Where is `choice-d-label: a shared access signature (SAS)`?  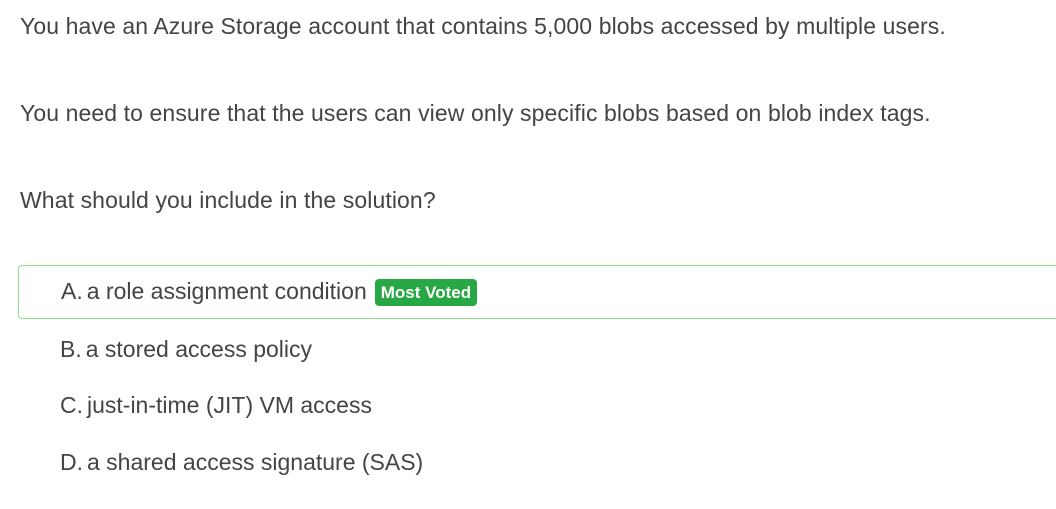
choice-d-label: a shared access signature (SAS) is located at coordinates (255, 462).